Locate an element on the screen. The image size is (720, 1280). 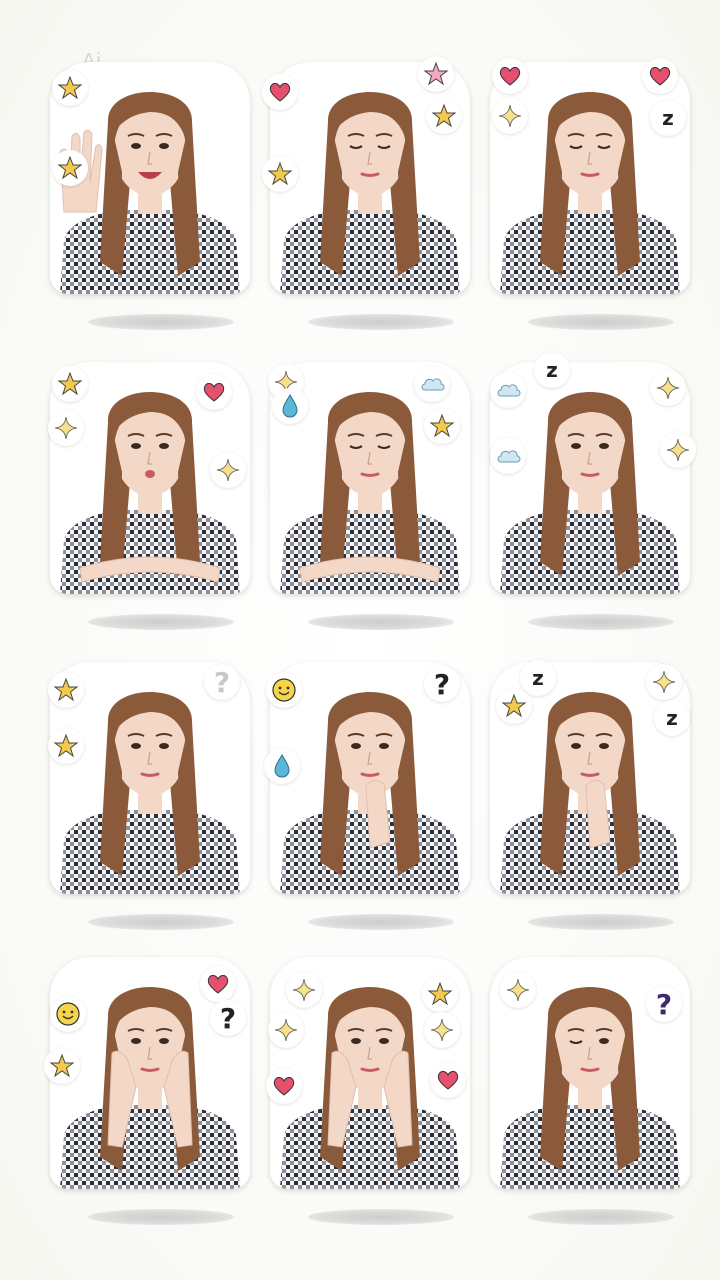
sticker-cell-sleepy is located at coordinates (580, 170).